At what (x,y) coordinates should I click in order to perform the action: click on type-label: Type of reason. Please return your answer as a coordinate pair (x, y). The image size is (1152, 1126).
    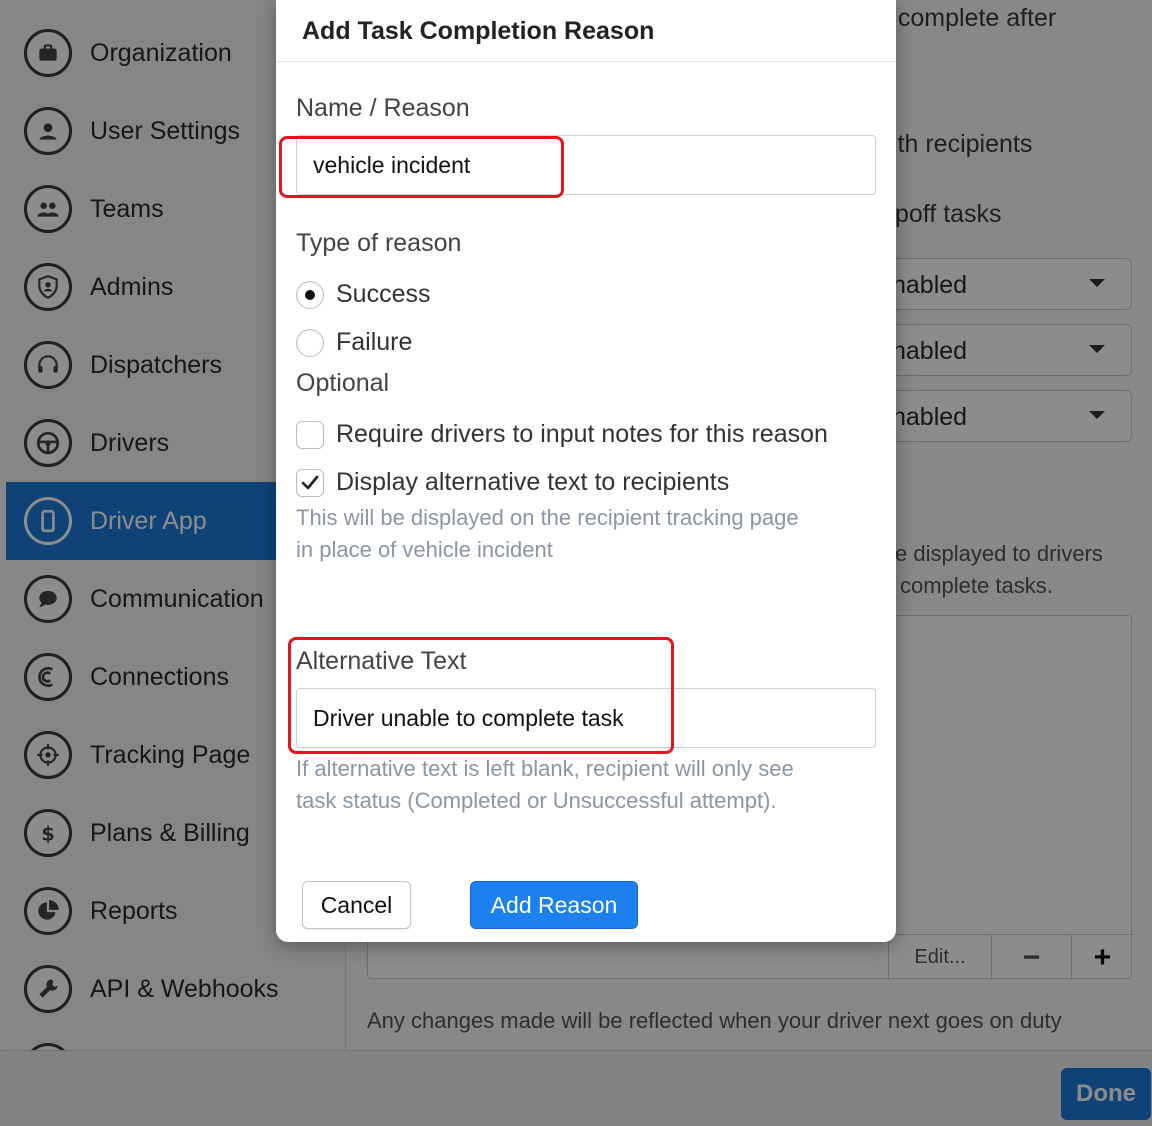
    Looking at the image, I should click on (379, 243).